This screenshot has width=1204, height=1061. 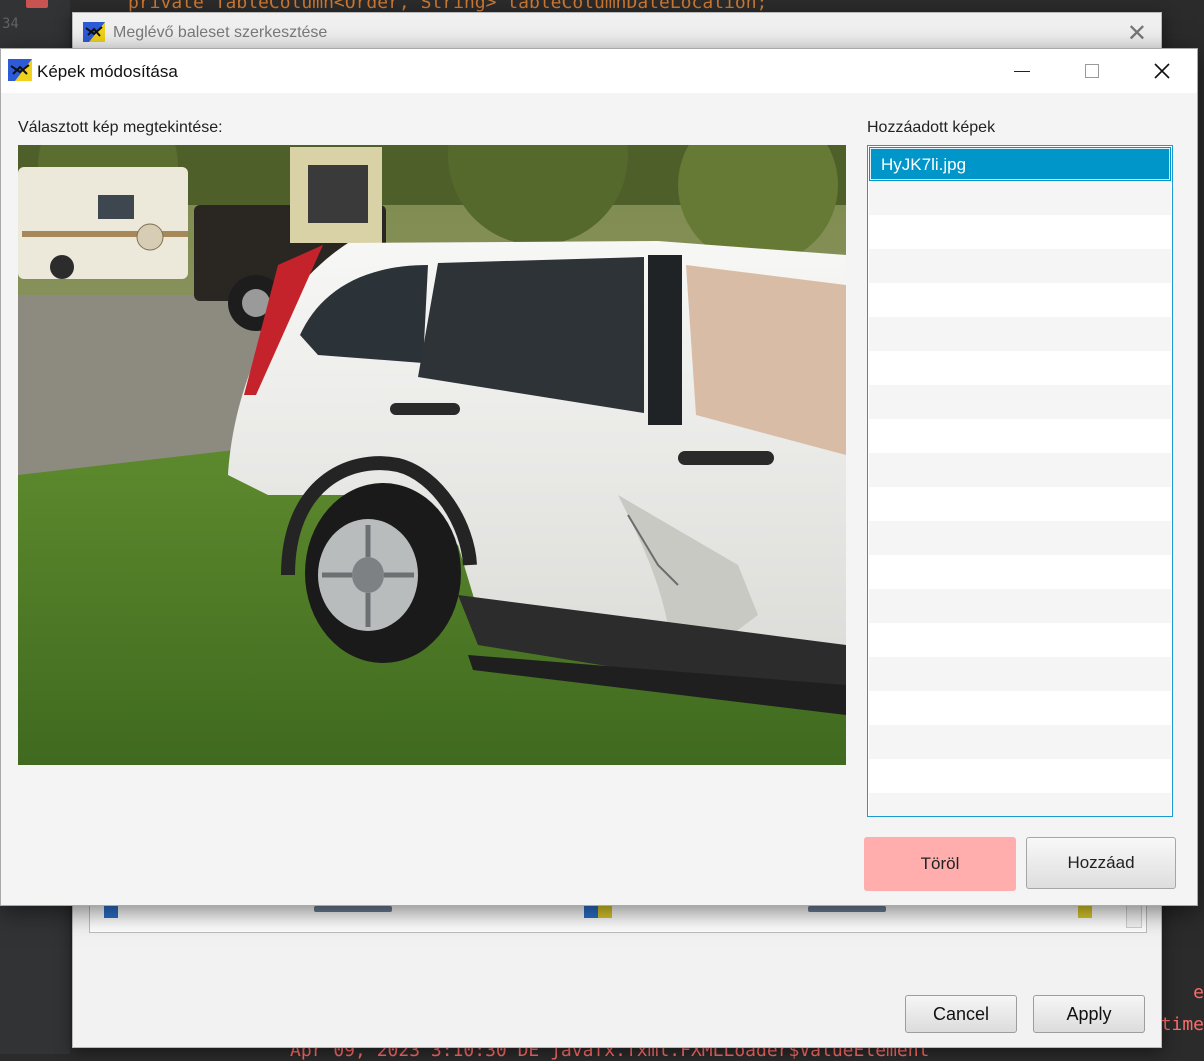 I want to click on parent-close-icon: ✕, so click(x=1137, y=33).